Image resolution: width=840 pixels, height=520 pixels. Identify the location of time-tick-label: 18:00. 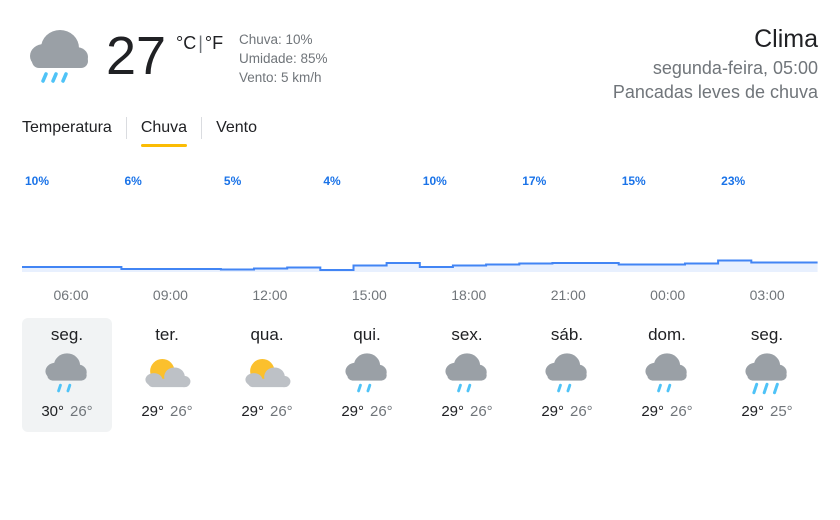
(468, 295).